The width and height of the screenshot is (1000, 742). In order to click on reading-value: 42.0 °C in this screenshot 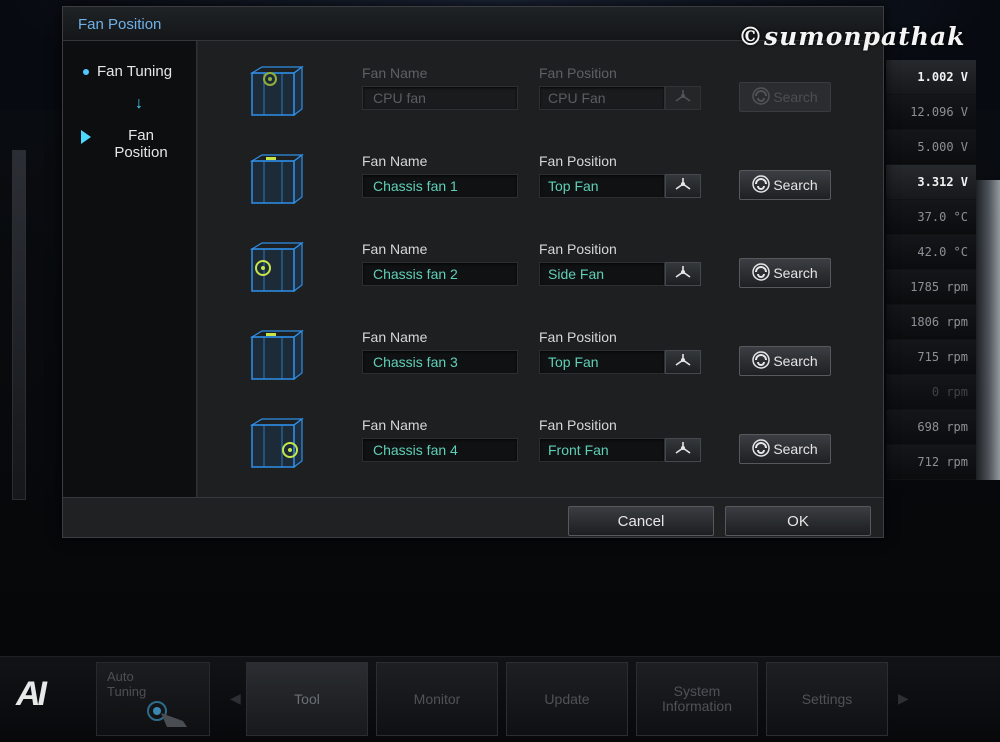, I will do `click(931, 252)`.